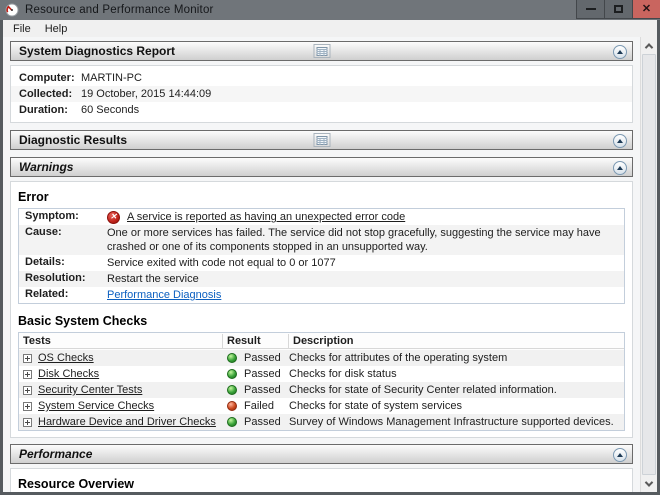 The width and height of the screenshot is (660, 495). I want to click on menu-file: File, so click(22, 29).